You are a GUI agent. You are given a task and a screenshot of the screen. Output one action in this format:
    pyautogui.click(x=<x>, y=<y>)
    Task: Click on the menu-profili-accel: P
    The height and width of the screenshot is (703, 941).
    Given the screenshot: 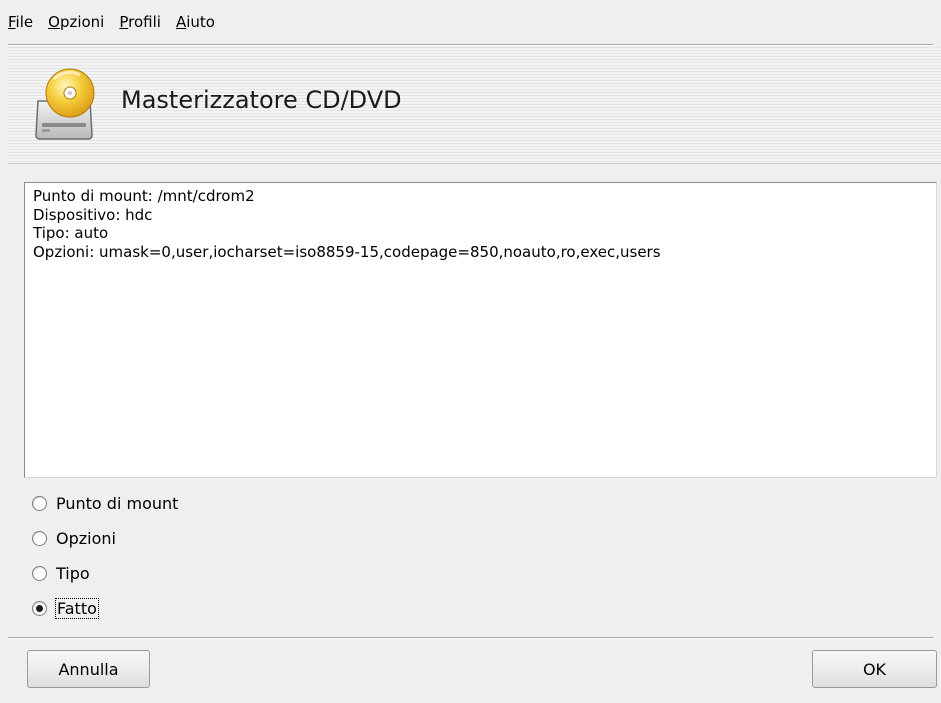 What is the action you would take?
    pyautogui.click(x=124, y=22)
    